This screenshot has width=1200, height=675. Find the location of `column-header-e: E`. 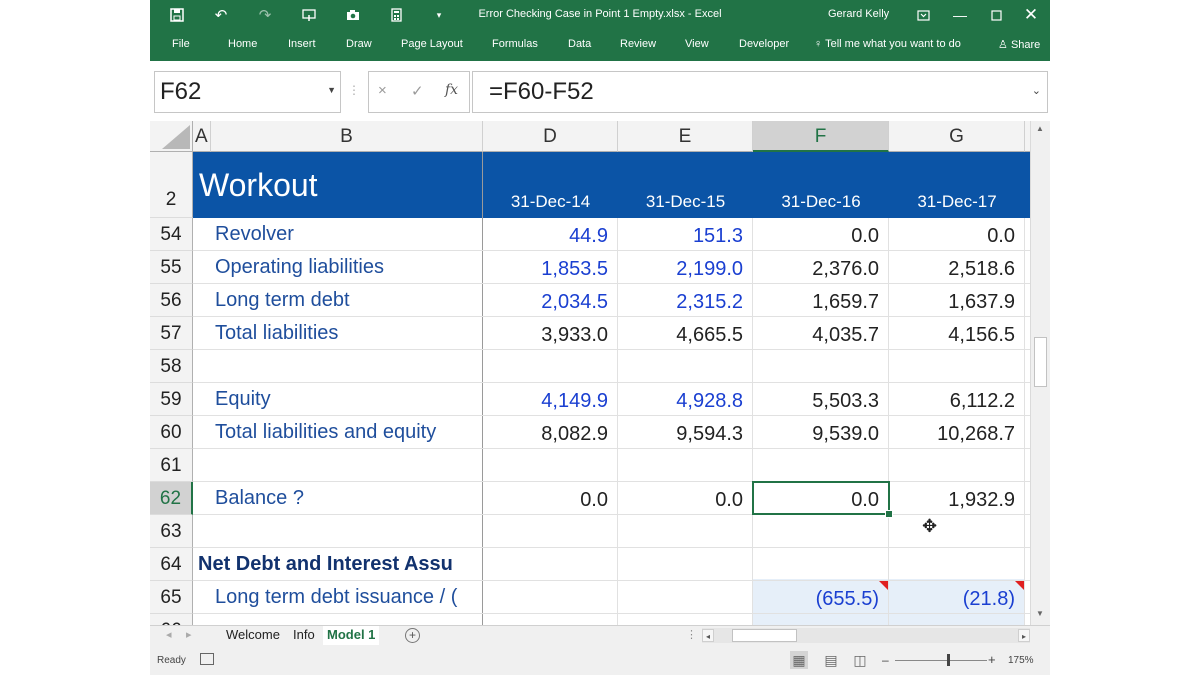

column-header-e: E is located at coordinates (685, 136).